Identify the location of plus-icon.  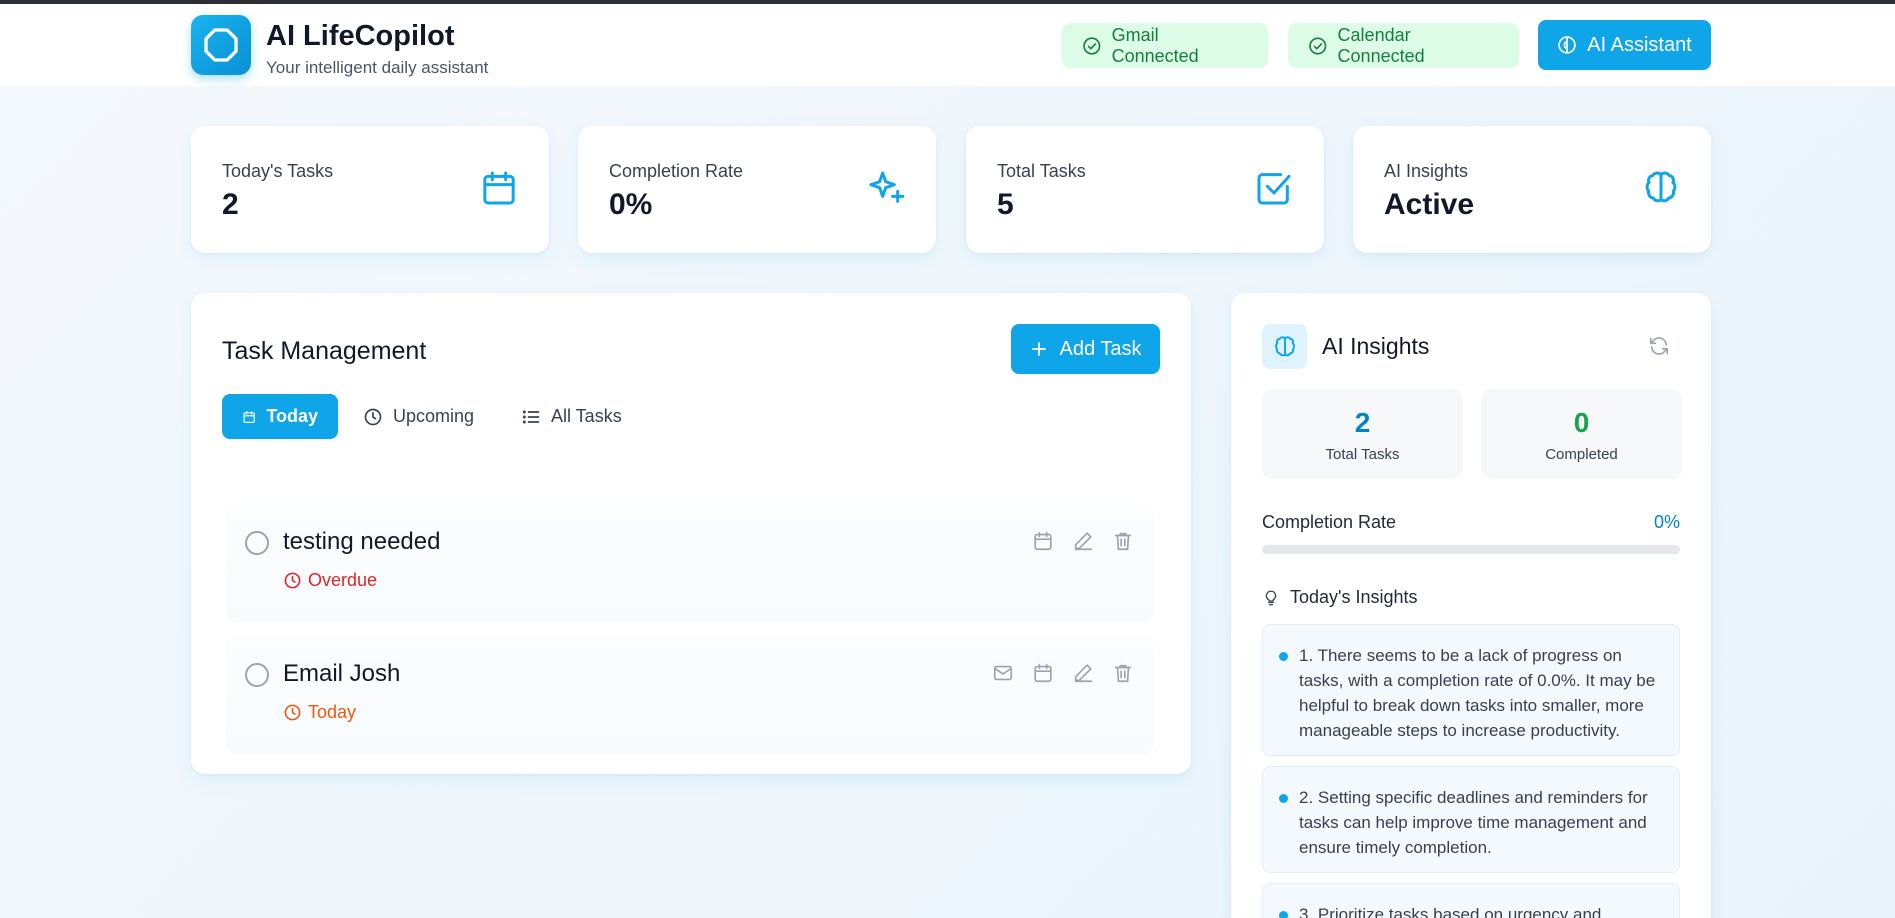
(1038, 349).